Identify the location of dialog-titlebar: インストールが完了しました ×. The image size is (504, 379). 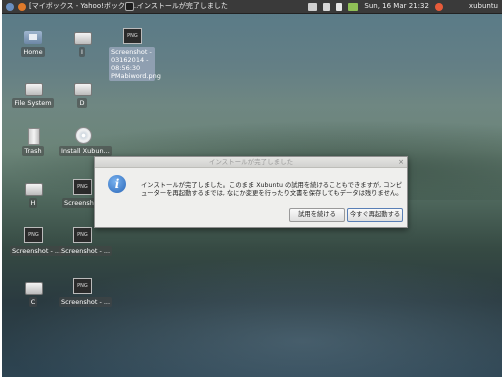
(251, 162).